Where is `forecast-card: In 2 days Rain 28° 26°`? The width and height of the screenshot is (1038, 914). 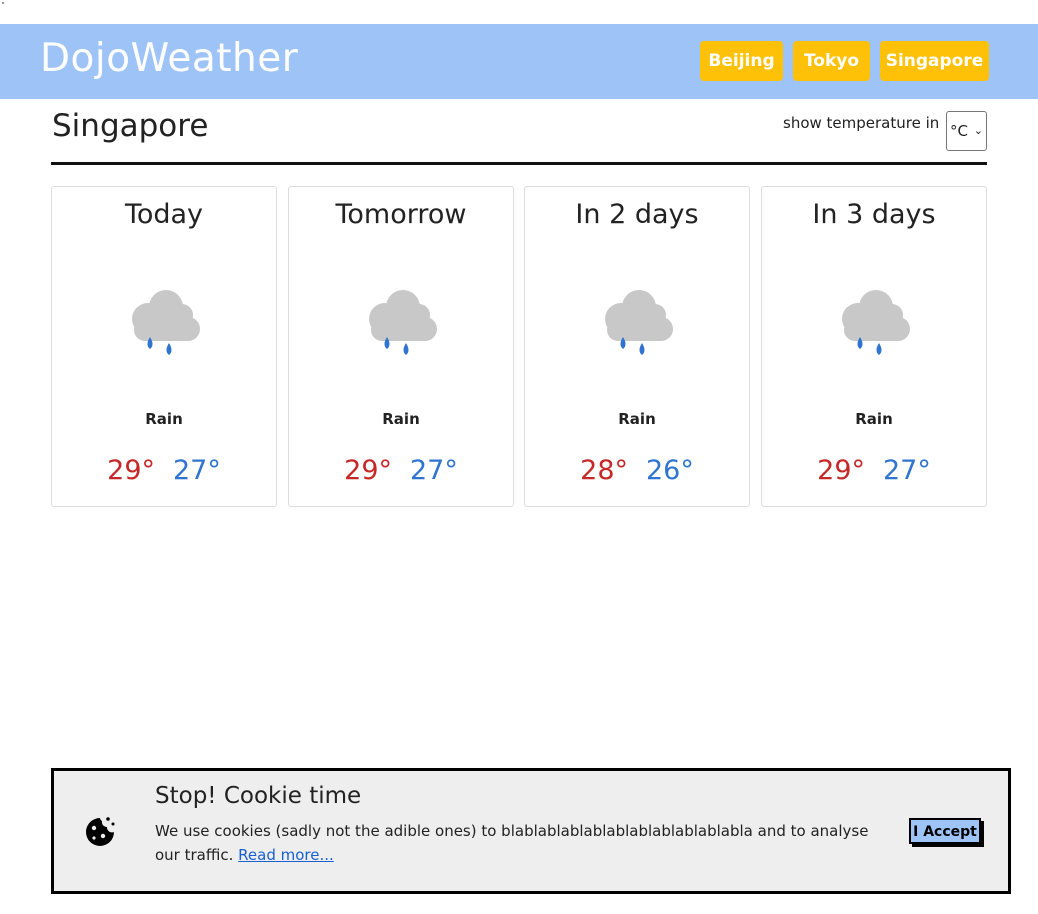
forecast-card: In 2 days Rain 28° 26° is located at coordinates (637, 346).